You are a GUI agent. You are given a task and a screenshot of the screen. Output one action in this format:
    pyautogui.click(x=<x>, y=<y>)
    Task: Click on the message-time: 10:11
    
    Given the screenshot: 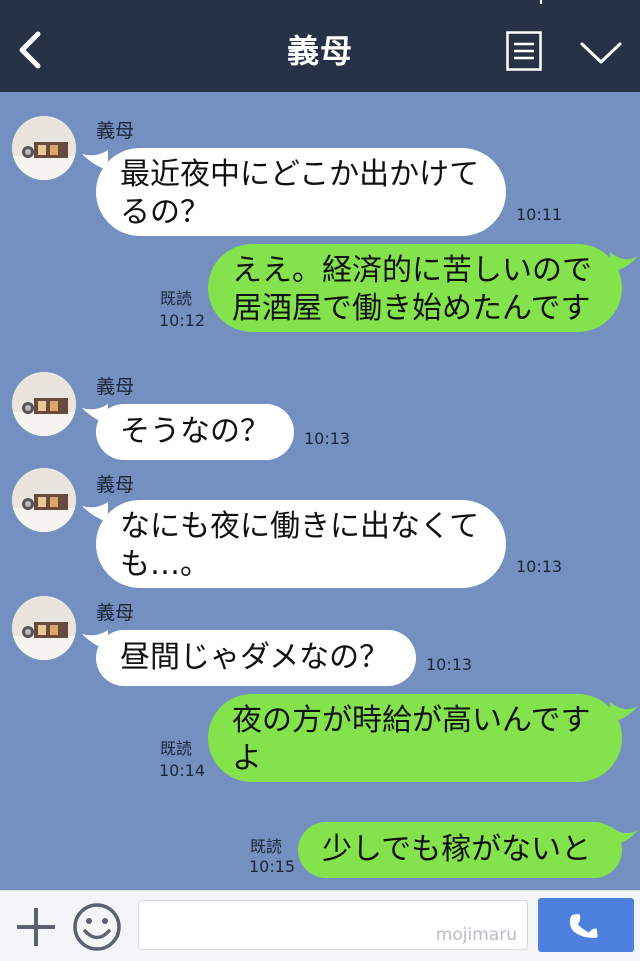 What is the action you would take?
    pyautogui.click(x=539, y=214)
    